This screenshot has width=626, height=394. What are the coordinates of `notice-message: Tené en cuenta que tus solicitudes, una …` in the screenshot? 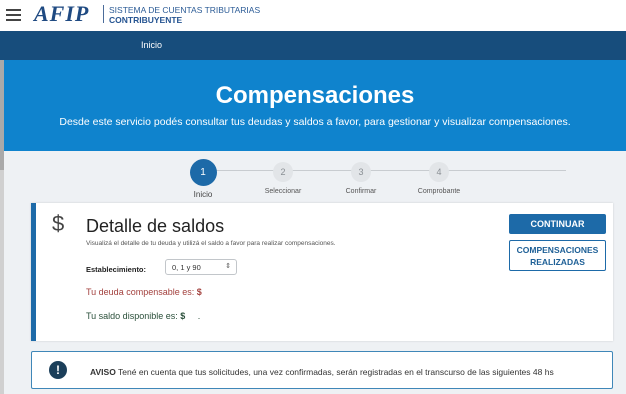 It's located at (336, 372).